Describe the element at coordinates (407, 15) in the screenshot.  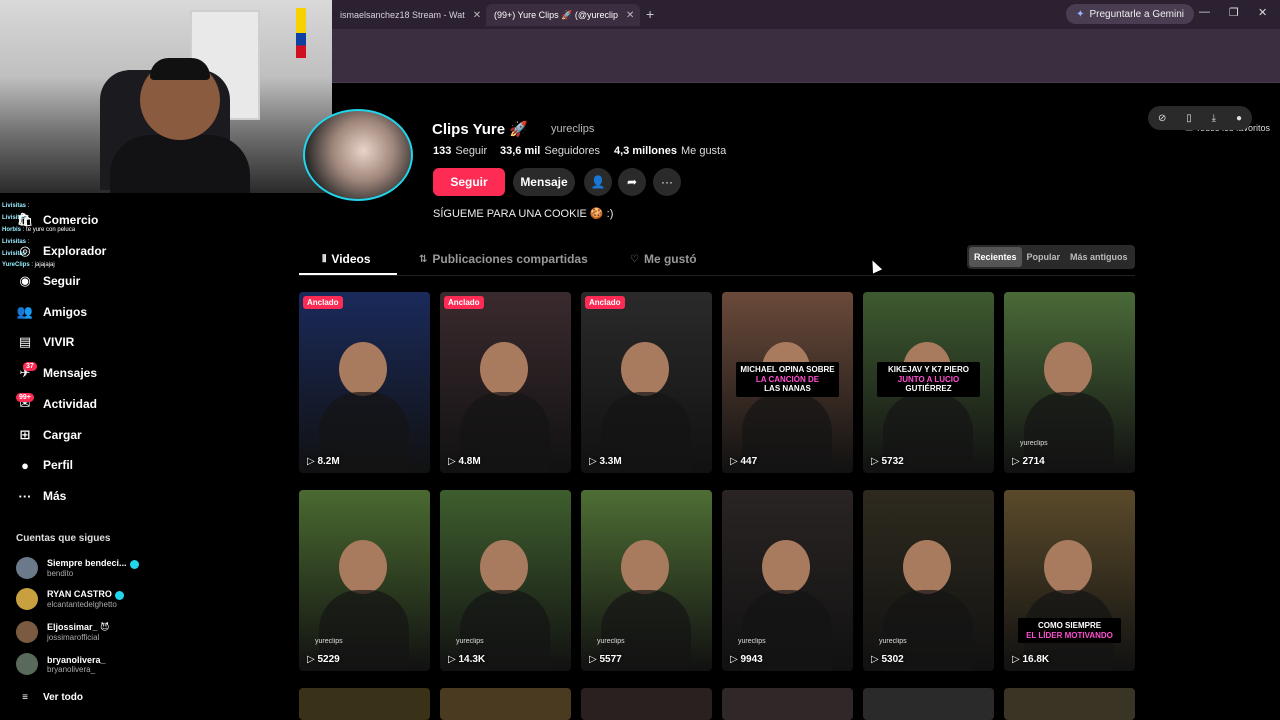
I see `browser-tab-stream: ismaelsanchez18 Stream - Wat ✕` at that location.